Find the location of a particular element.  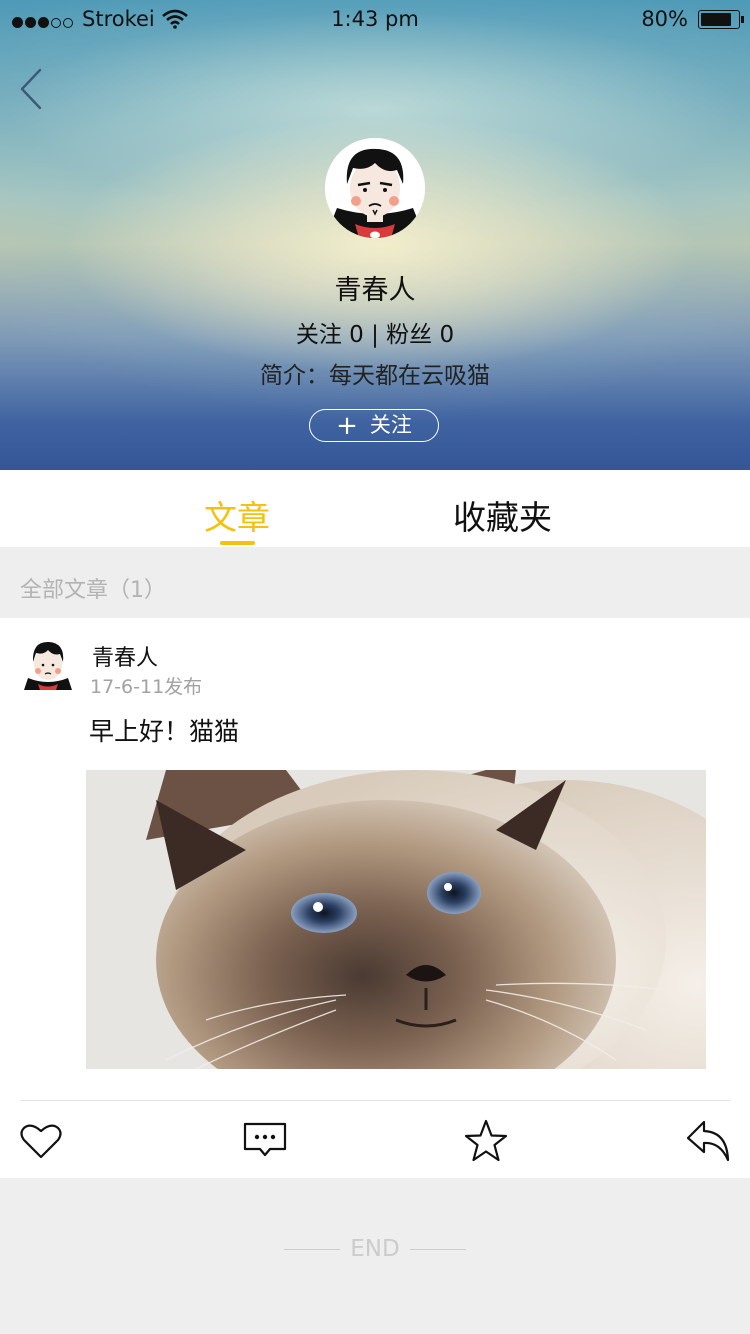

tab-articles: 文章 is located at coordinates (237, 515).